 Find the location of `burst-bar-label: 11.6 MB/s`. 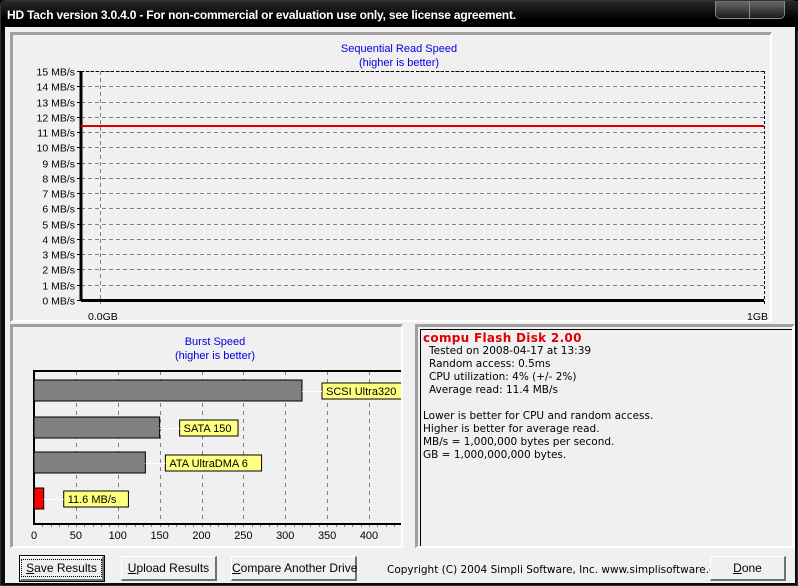

burst-bar-label: 11.6 MB/s is located at coordinates (92, 500).